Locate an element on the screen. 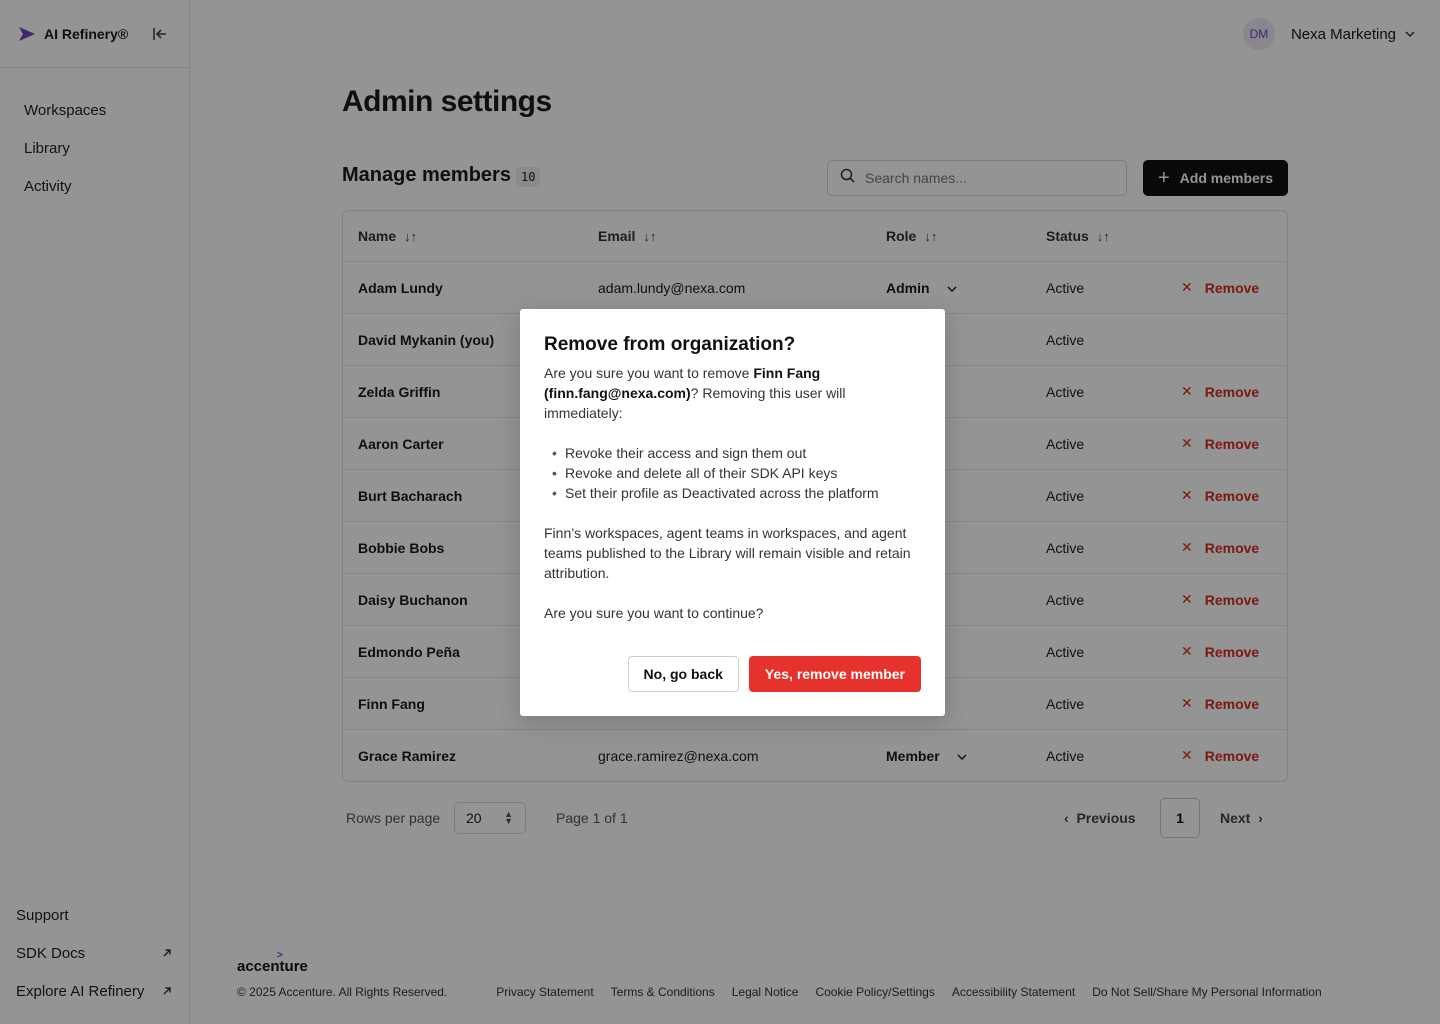 This screenshot has height=1024, width=1440. list-item: Revoke their access and sign them out is located at coordinates (736, 453).